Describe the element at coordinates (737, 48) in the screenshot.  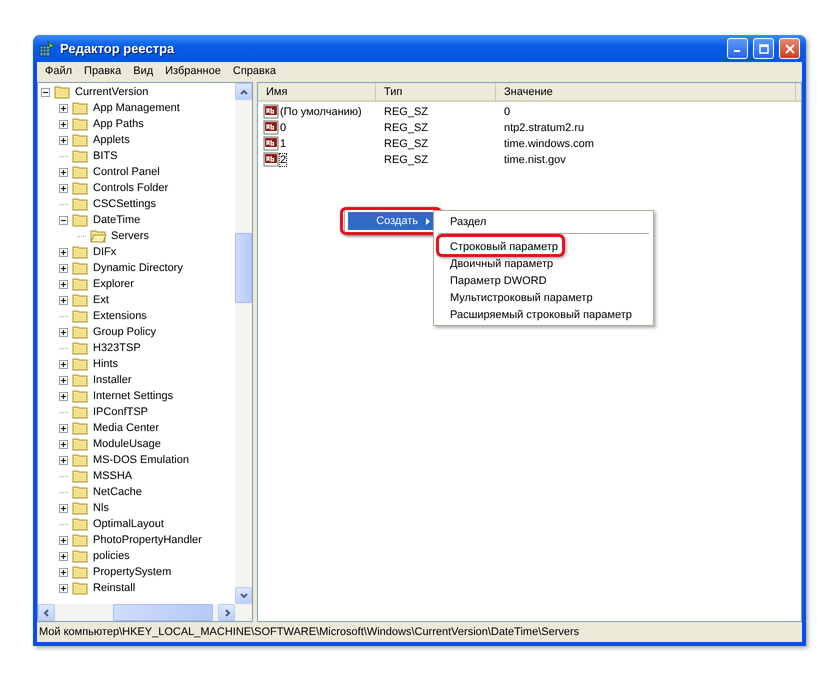
I see `minimize-button` at that location.